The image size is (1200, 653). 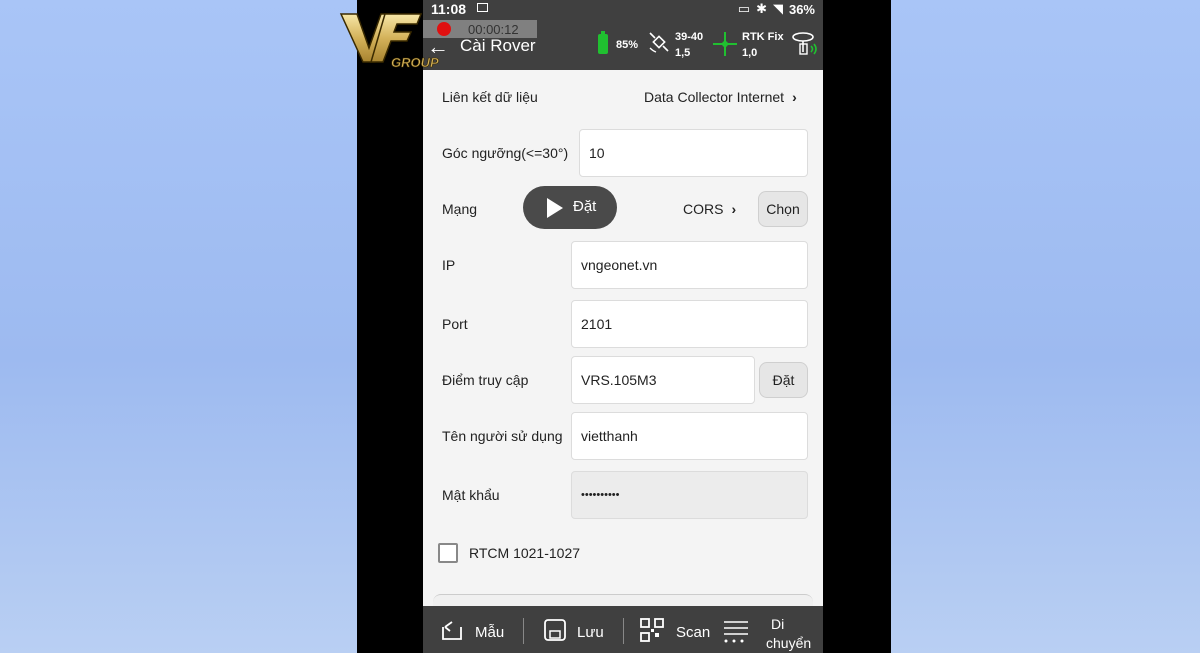 I want to click on status-battery: 36%, so click(x=801, y=9).